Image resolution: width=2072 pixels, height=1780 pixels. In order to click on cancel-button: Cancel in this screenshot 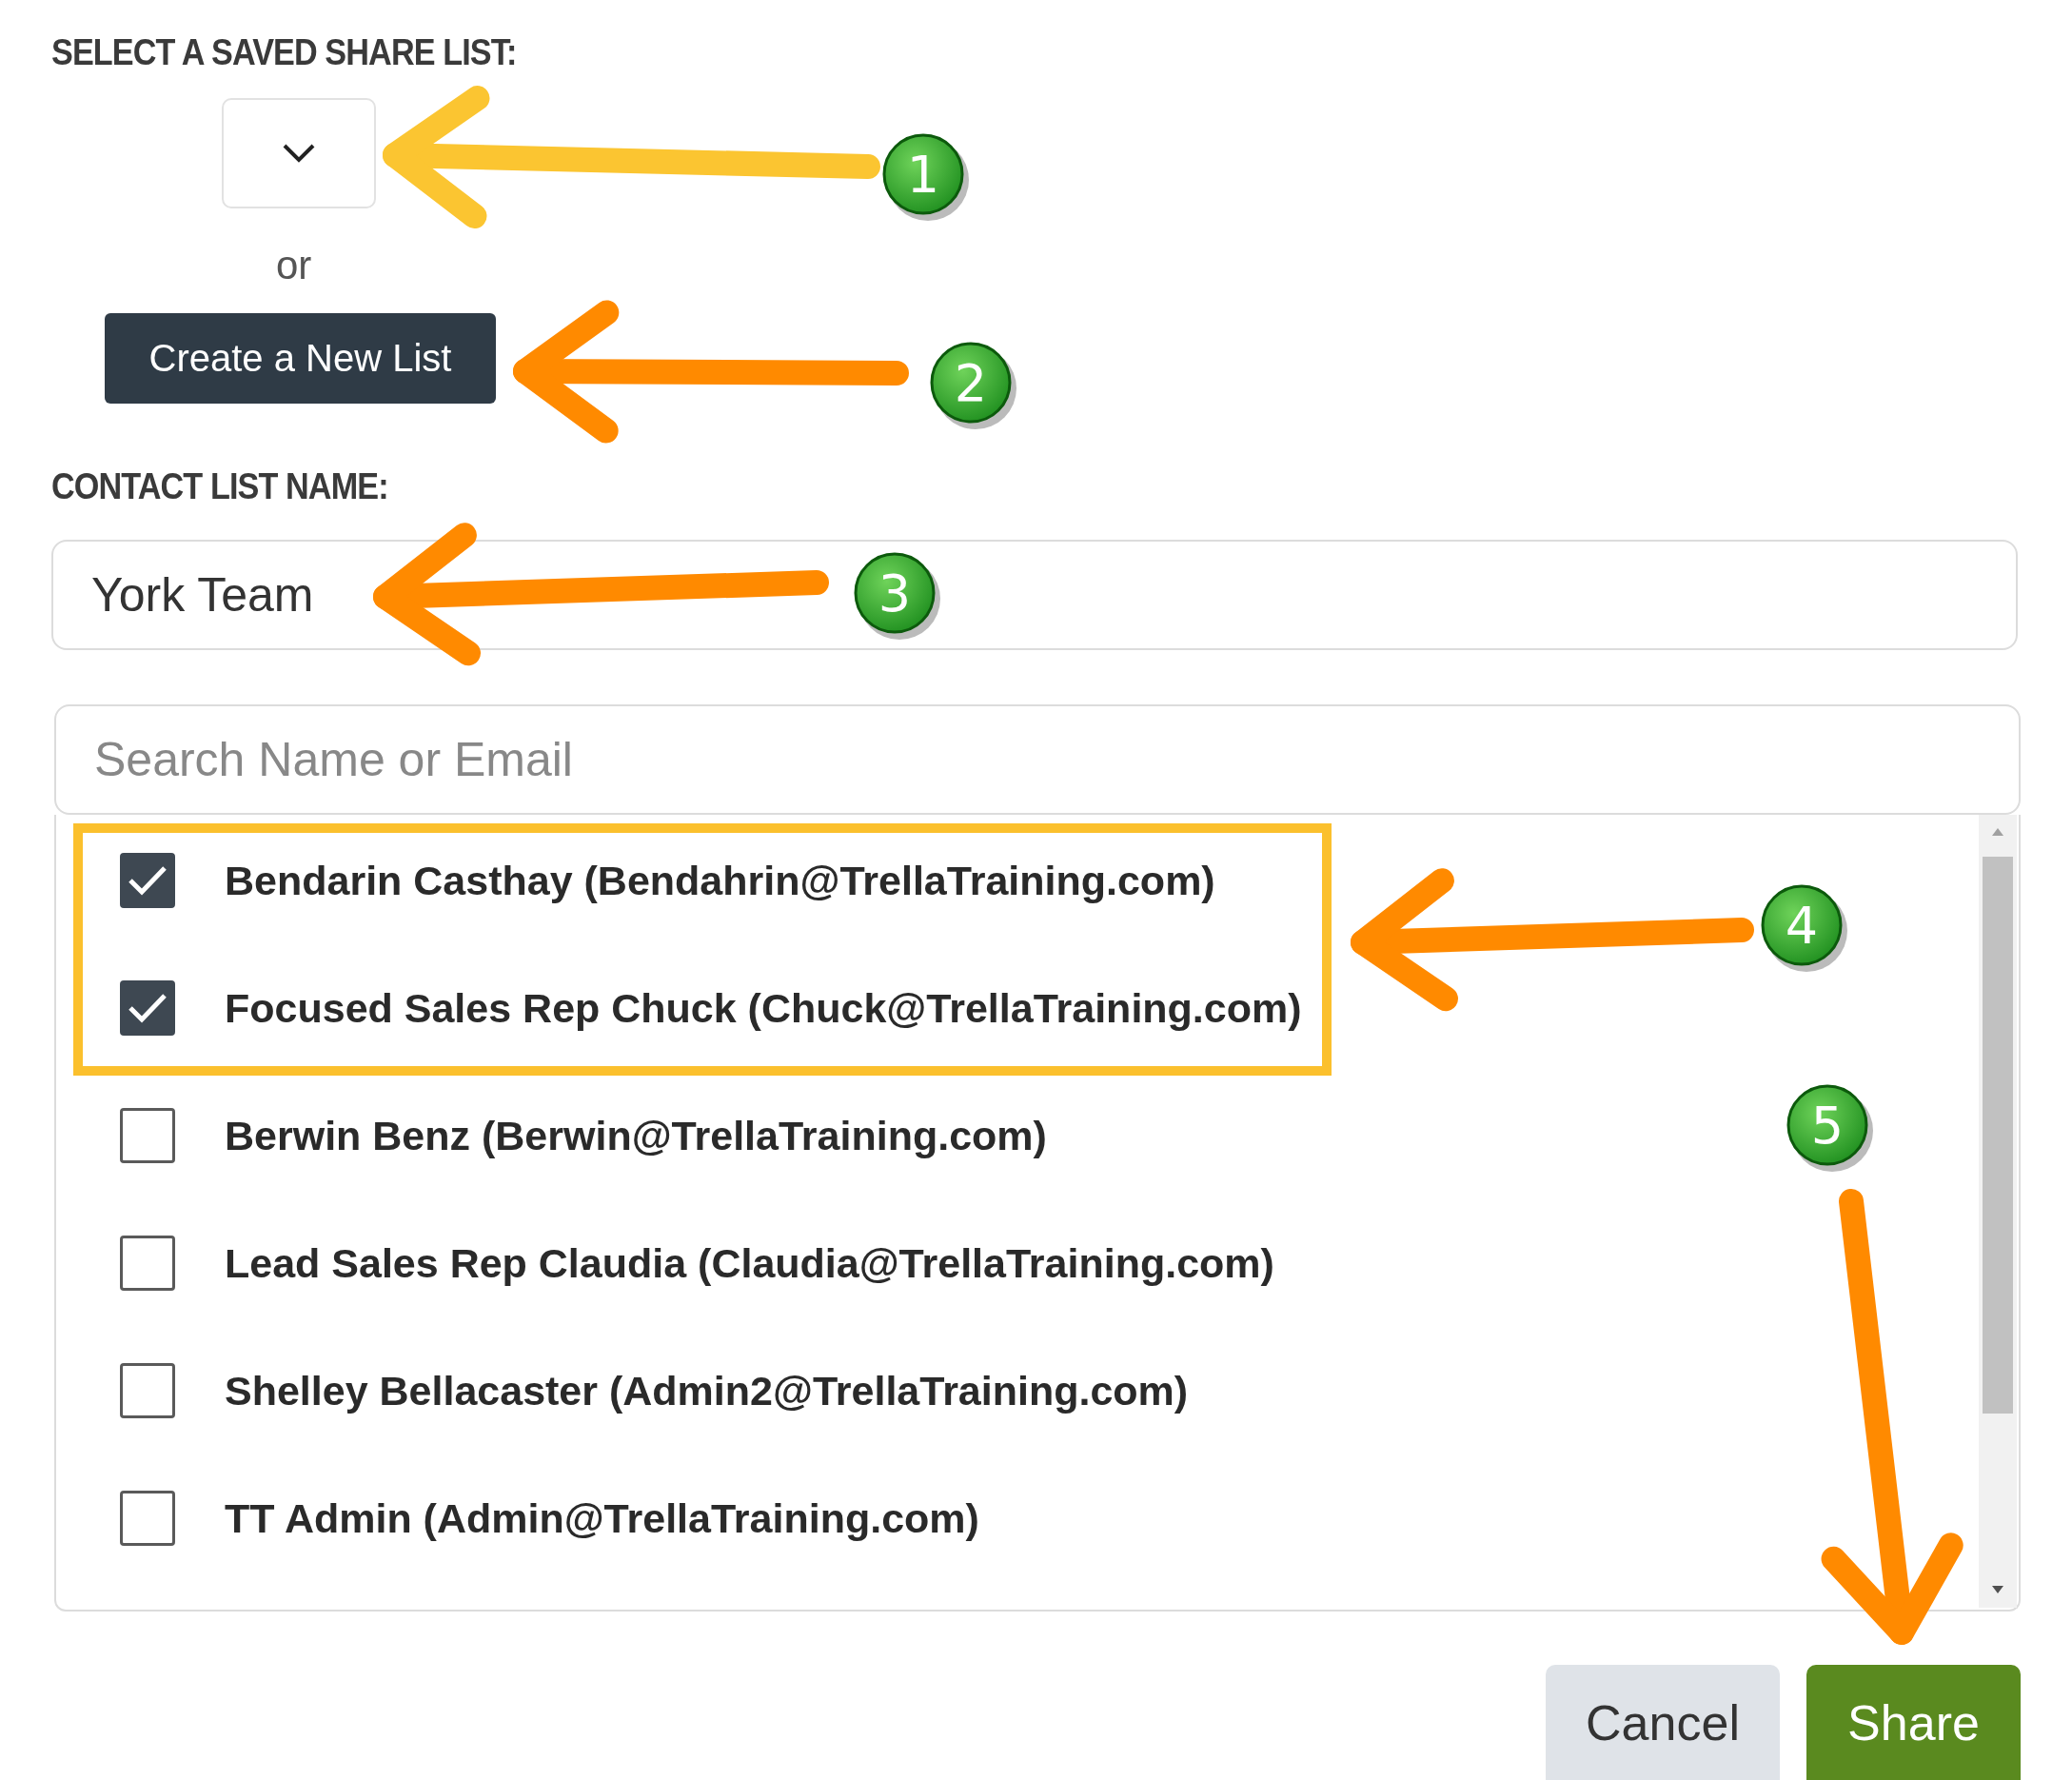, I will do `click(1663, 1723)`.